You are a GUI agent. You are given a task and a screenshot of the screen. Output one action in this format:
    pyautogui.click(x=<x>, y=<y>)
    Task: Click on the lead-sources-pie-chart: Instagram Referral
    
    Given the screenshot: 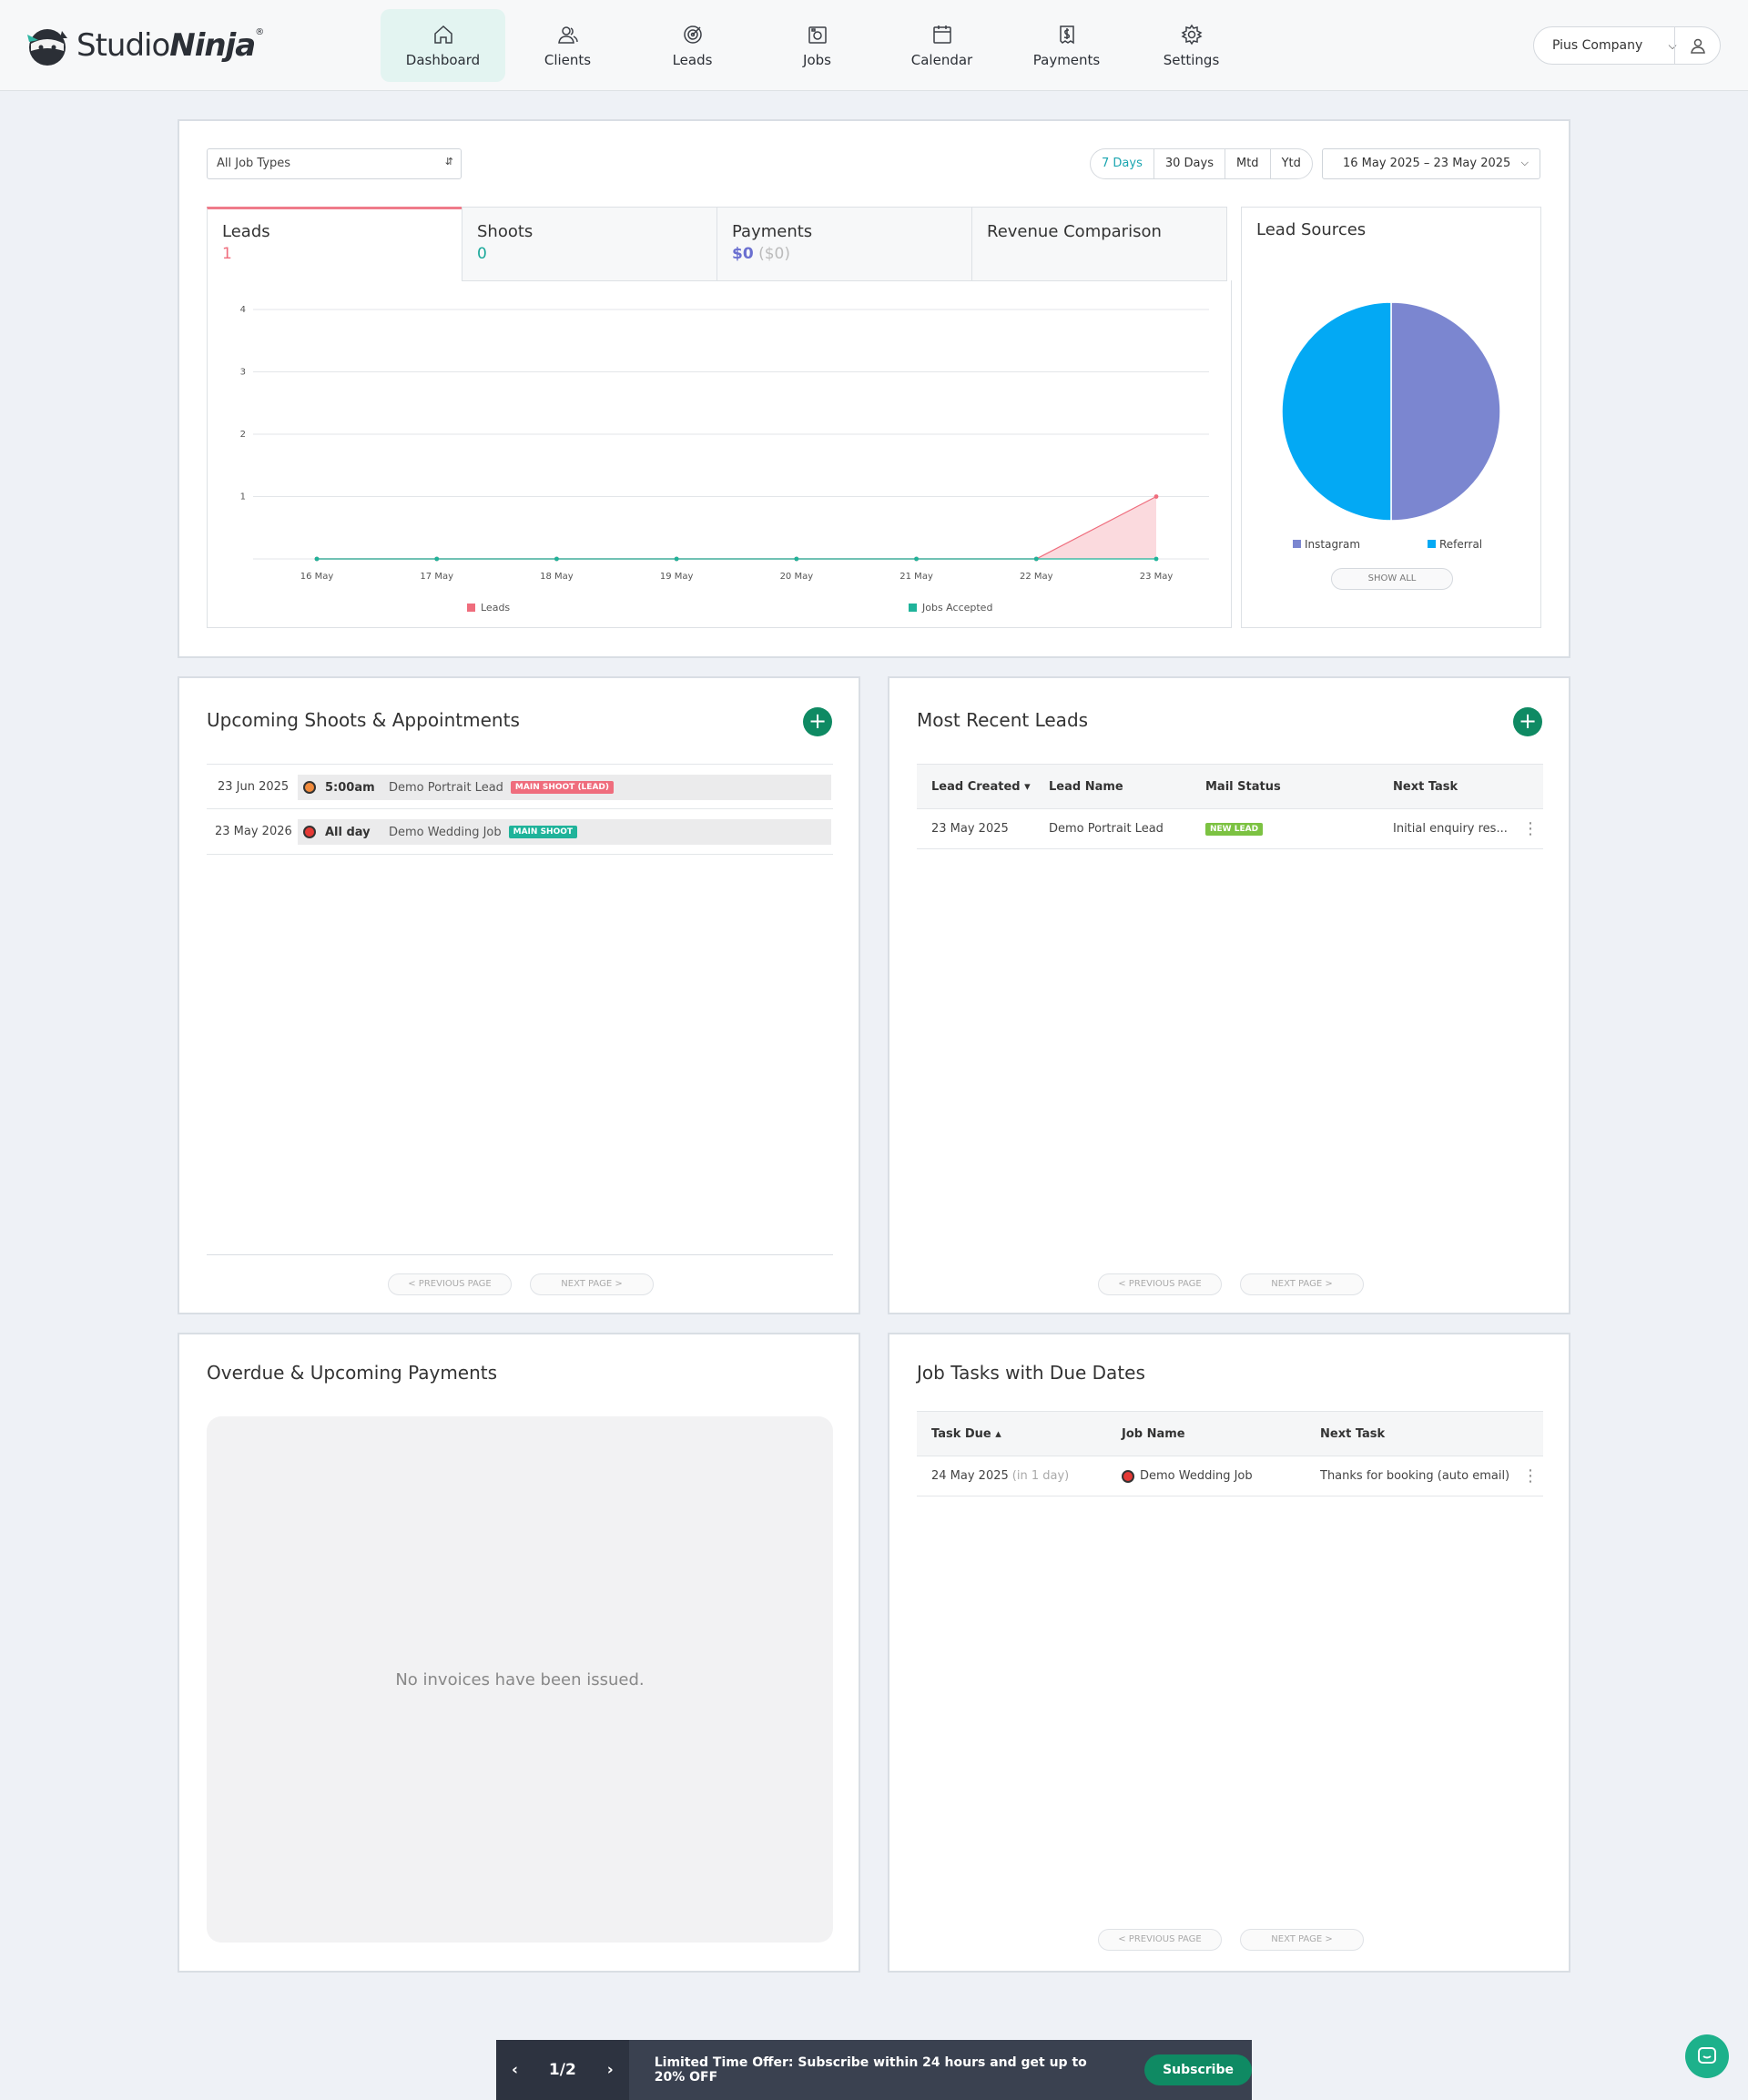 What is the action you would take?
    pyautogui.click(x=1391, y=426)
    